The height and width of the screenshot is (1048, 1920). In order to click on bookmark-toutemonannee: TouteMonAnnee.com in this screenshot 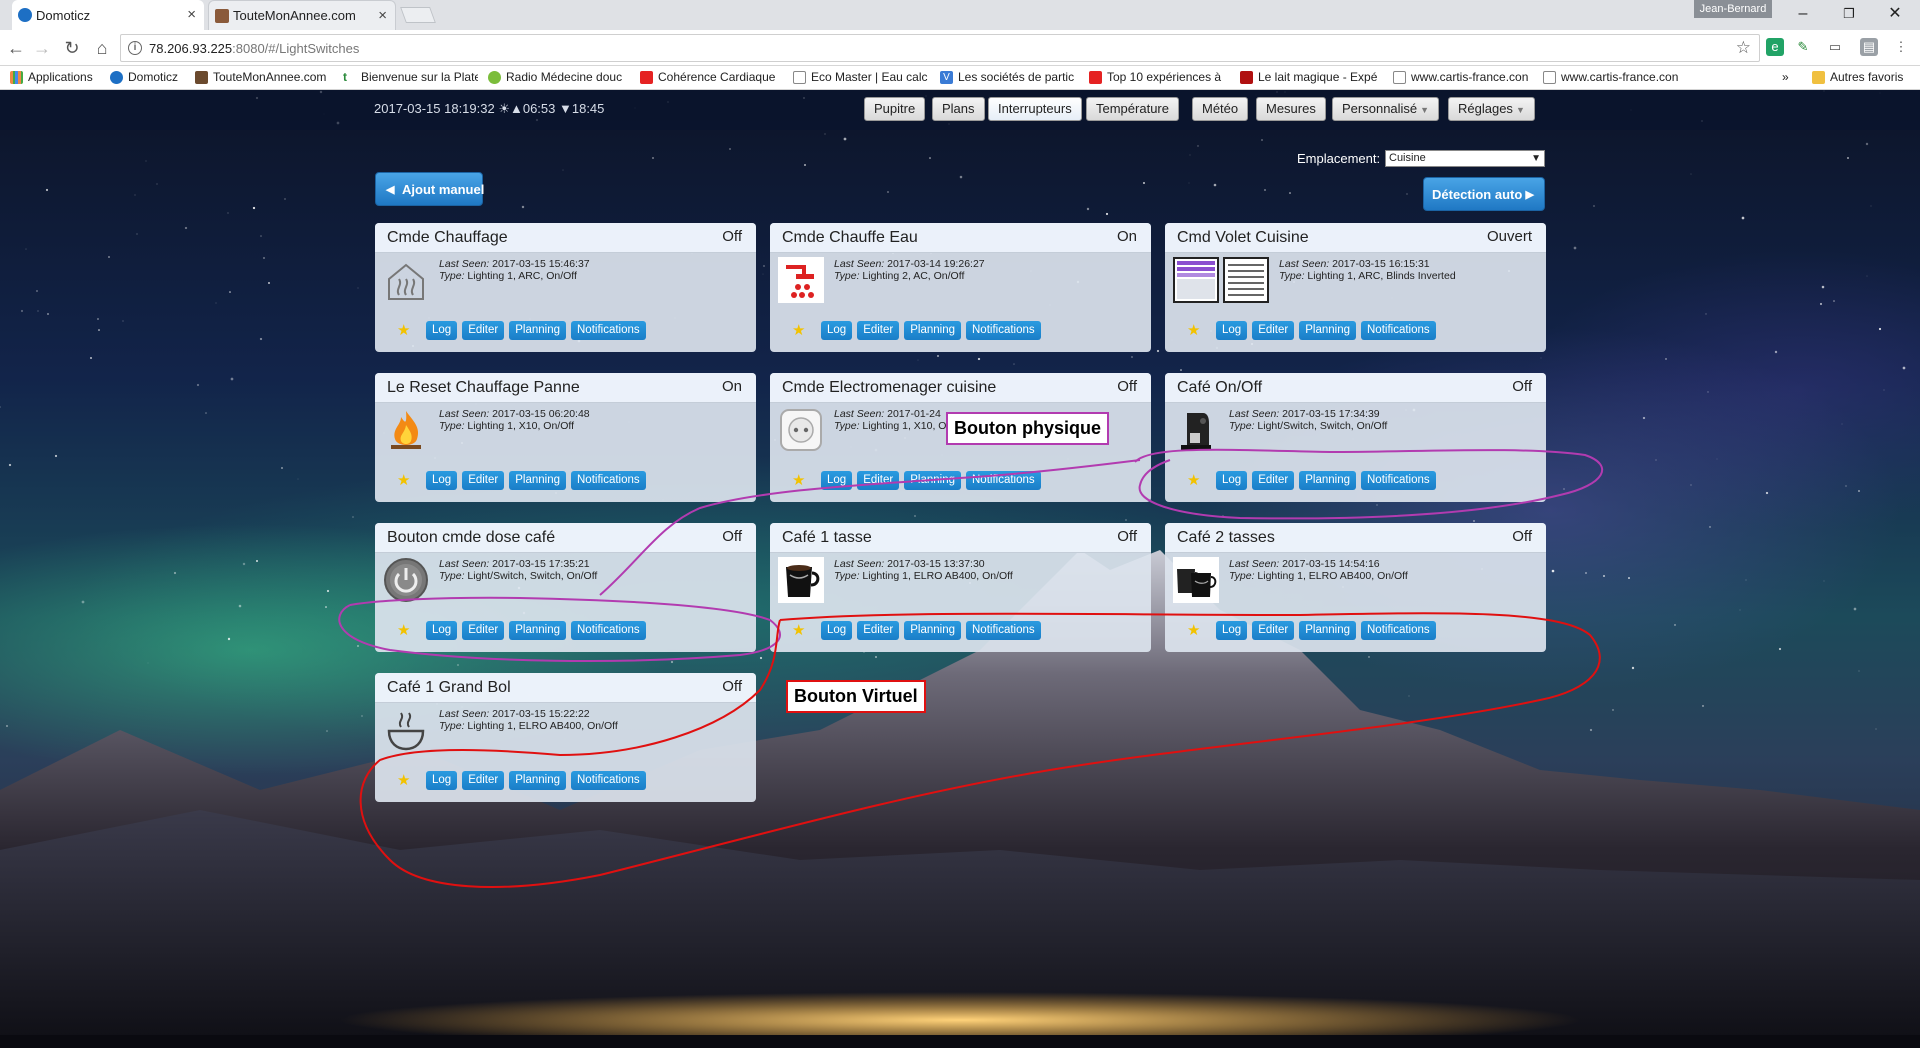, I will do `click(265, 77)`.